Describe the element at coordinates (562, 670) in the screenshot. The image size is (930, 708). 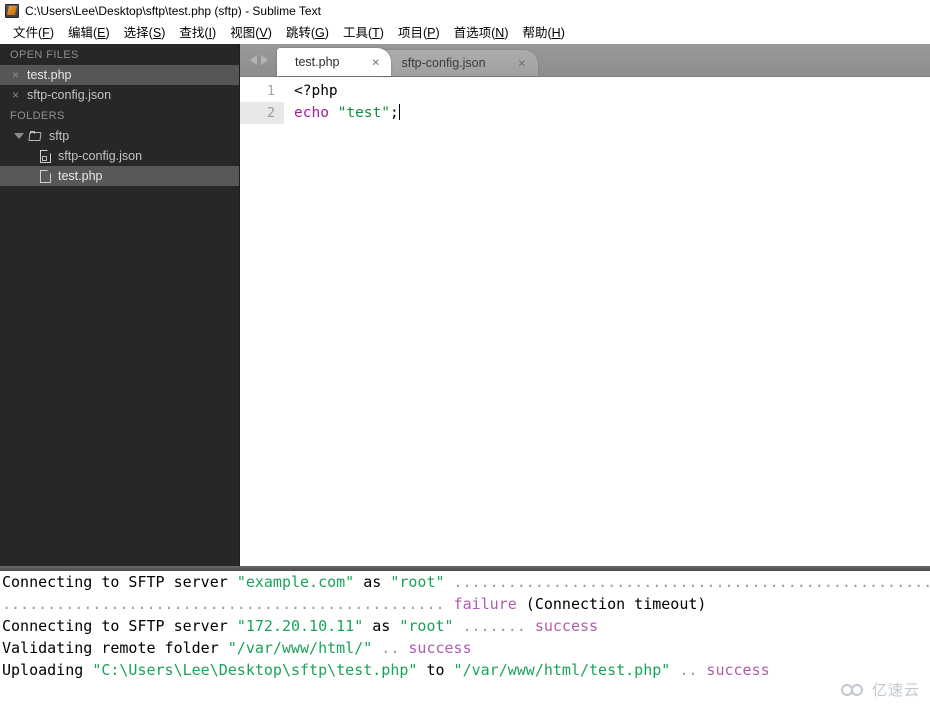
I see `console-segment: "/var/www/html/test.php"` at that location.